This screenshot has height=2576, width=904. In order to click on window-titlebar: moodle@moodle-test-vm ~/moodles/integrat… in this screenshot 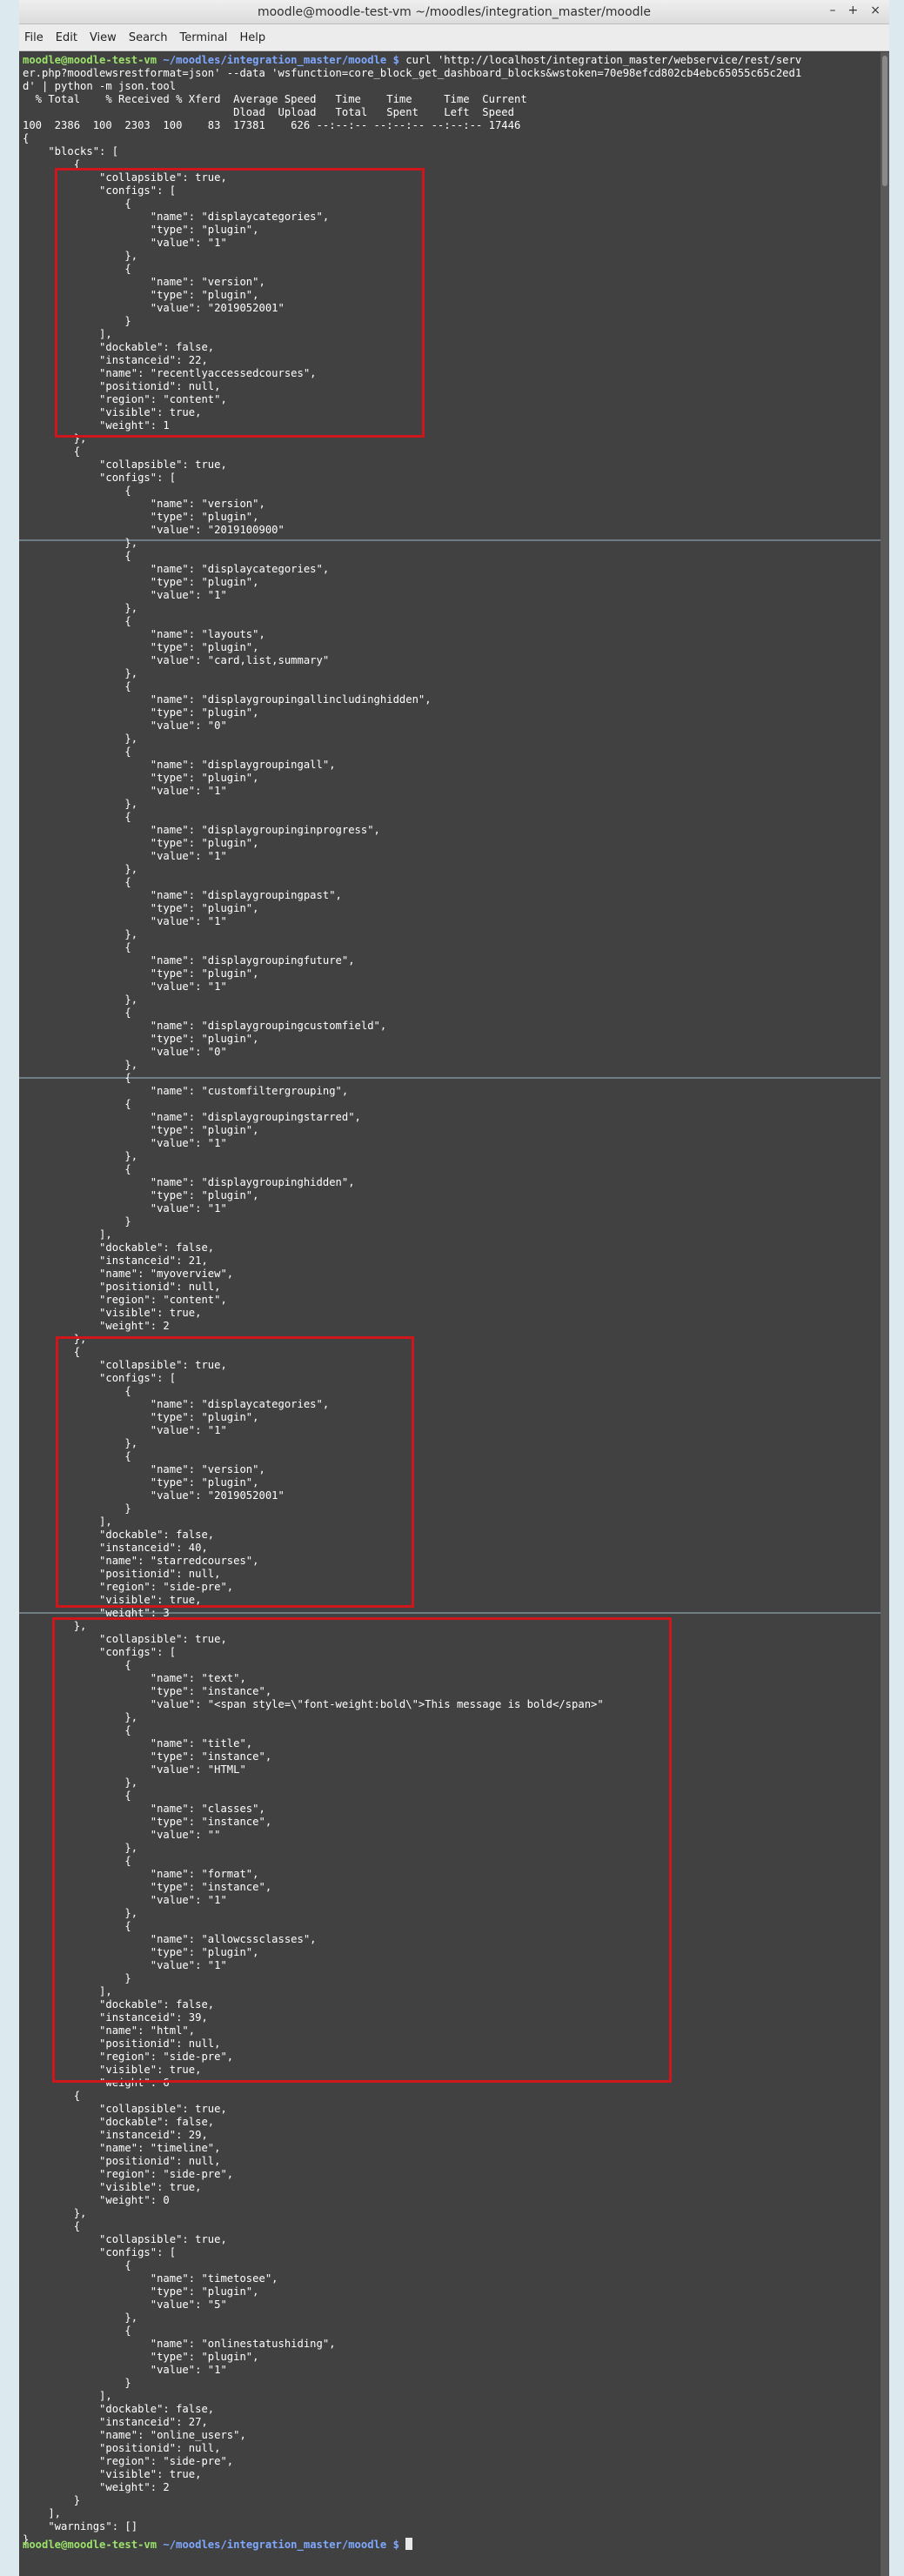, I will do `click(454, 12)`.